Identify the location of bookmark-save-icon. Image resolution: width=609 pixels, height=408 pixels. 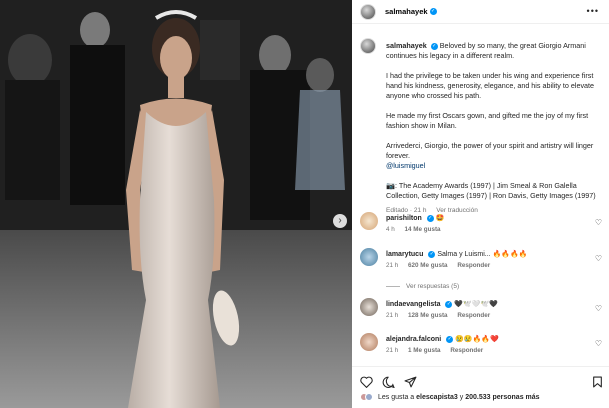
(597, 382).